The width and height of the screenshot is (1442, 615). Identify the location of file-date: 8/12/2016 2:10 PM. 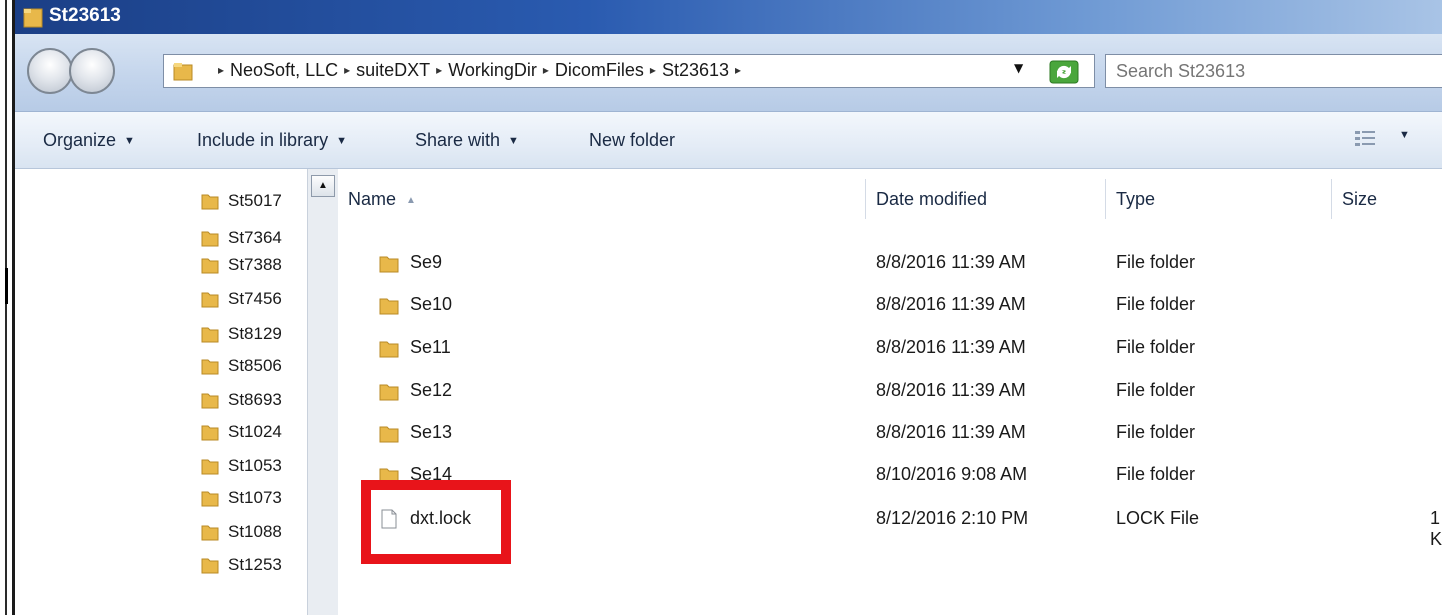
(952, 518).